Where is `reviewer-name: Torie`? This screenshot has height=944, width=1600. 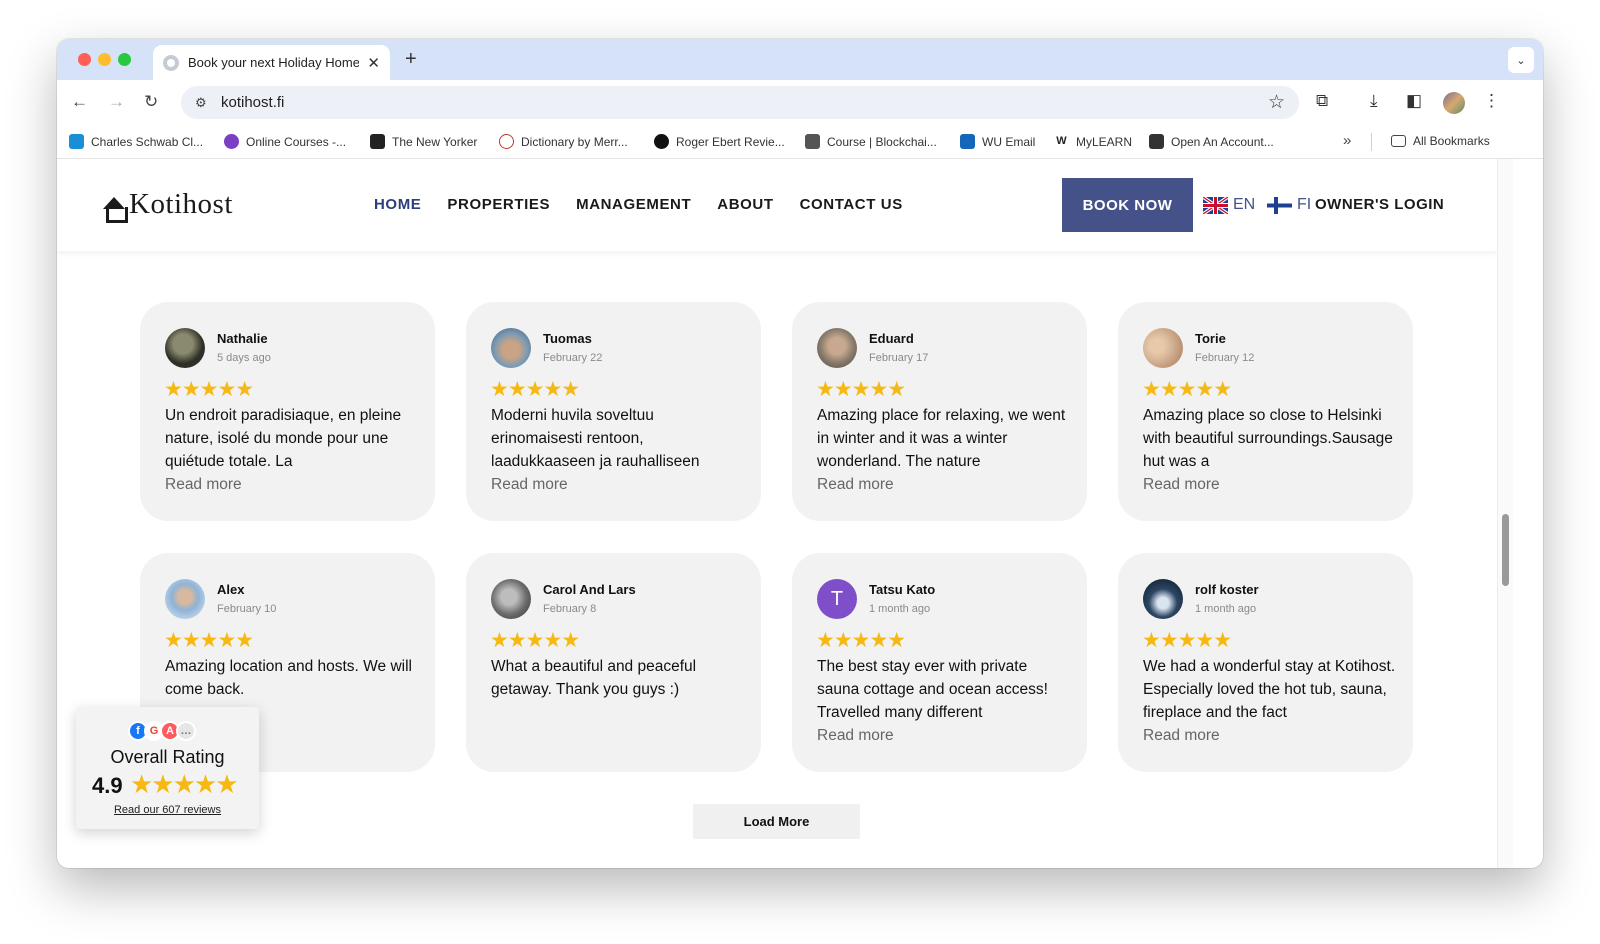
reviewer-name: Torie is located at coordinates (1210, 338).